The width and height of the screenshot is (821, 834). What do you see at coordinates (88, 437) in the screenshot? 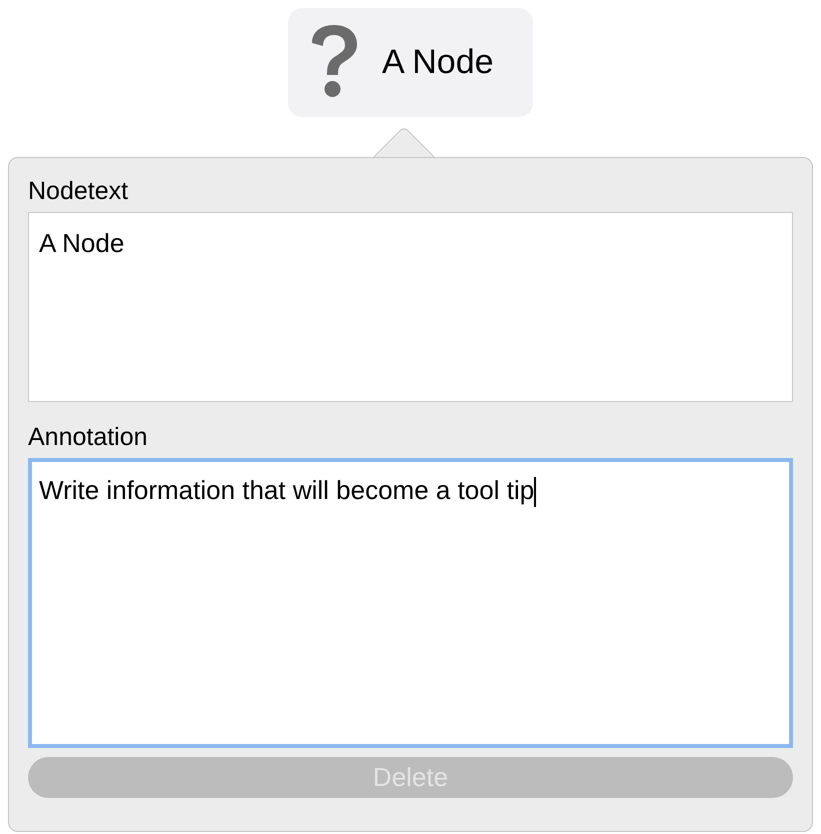
I see `field-label: Annotation` at bounding box center [88, 437].